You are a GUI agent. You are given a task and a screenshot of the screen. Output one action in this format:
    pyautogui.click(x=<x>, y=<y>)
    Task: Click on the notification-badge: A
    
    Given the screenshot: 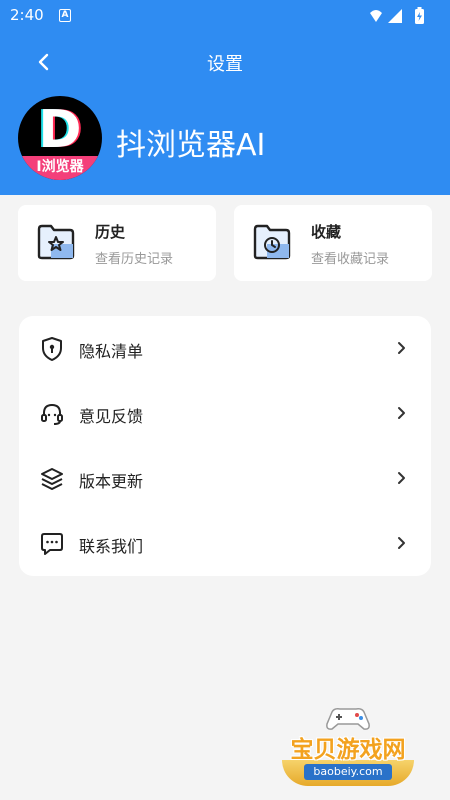 What is the action you would take?
    pyautogui.click(x=65, y=15)
    